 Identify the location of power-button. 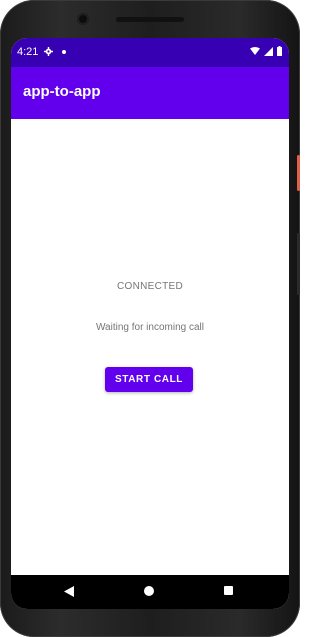
(298, 173).